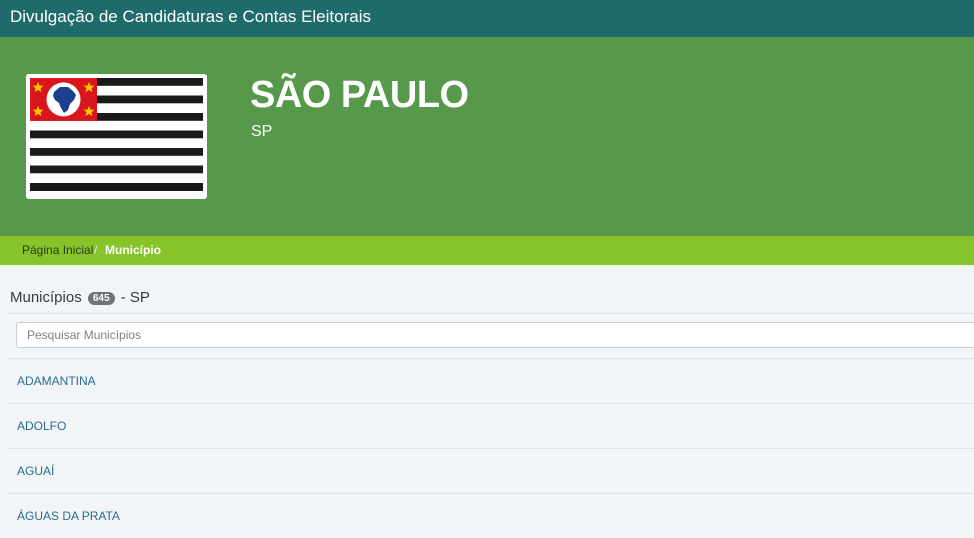  Describe the element at coordinates (491, 515) in the screenshot. I see `municipality-list-item: ÁGUAS DA PRATA` at that location.